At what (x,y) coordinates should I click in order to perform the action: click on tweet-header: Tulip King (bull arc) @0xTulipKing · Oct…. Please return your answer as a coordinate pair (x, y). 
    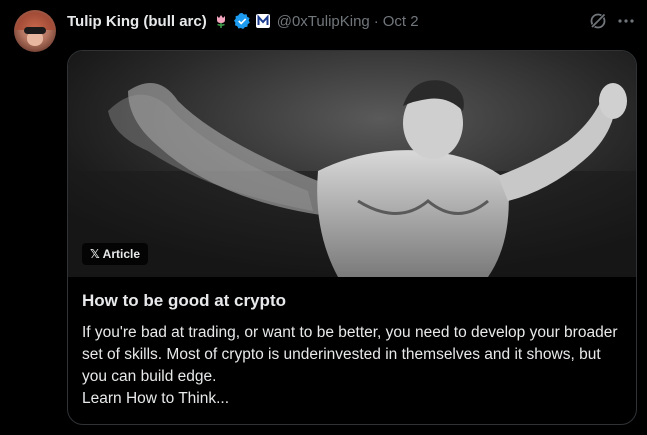
    Looking at the image, I should click on (243, 21).